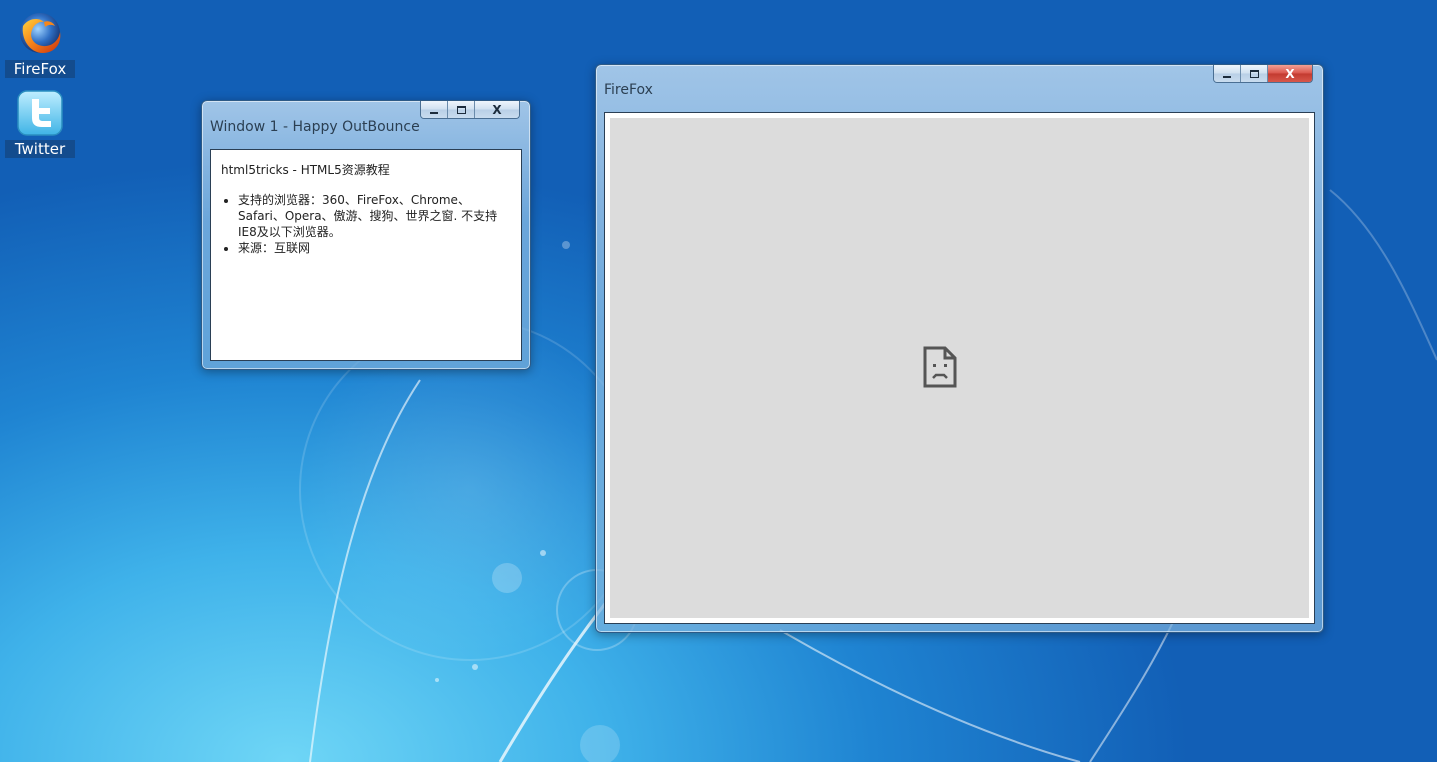 The width and height of the screenshot is (1437, 762). What do you see at coordinates (940, 367) in the screenshot?
I see `sad-document-icon` at bounding box center [940, 367].